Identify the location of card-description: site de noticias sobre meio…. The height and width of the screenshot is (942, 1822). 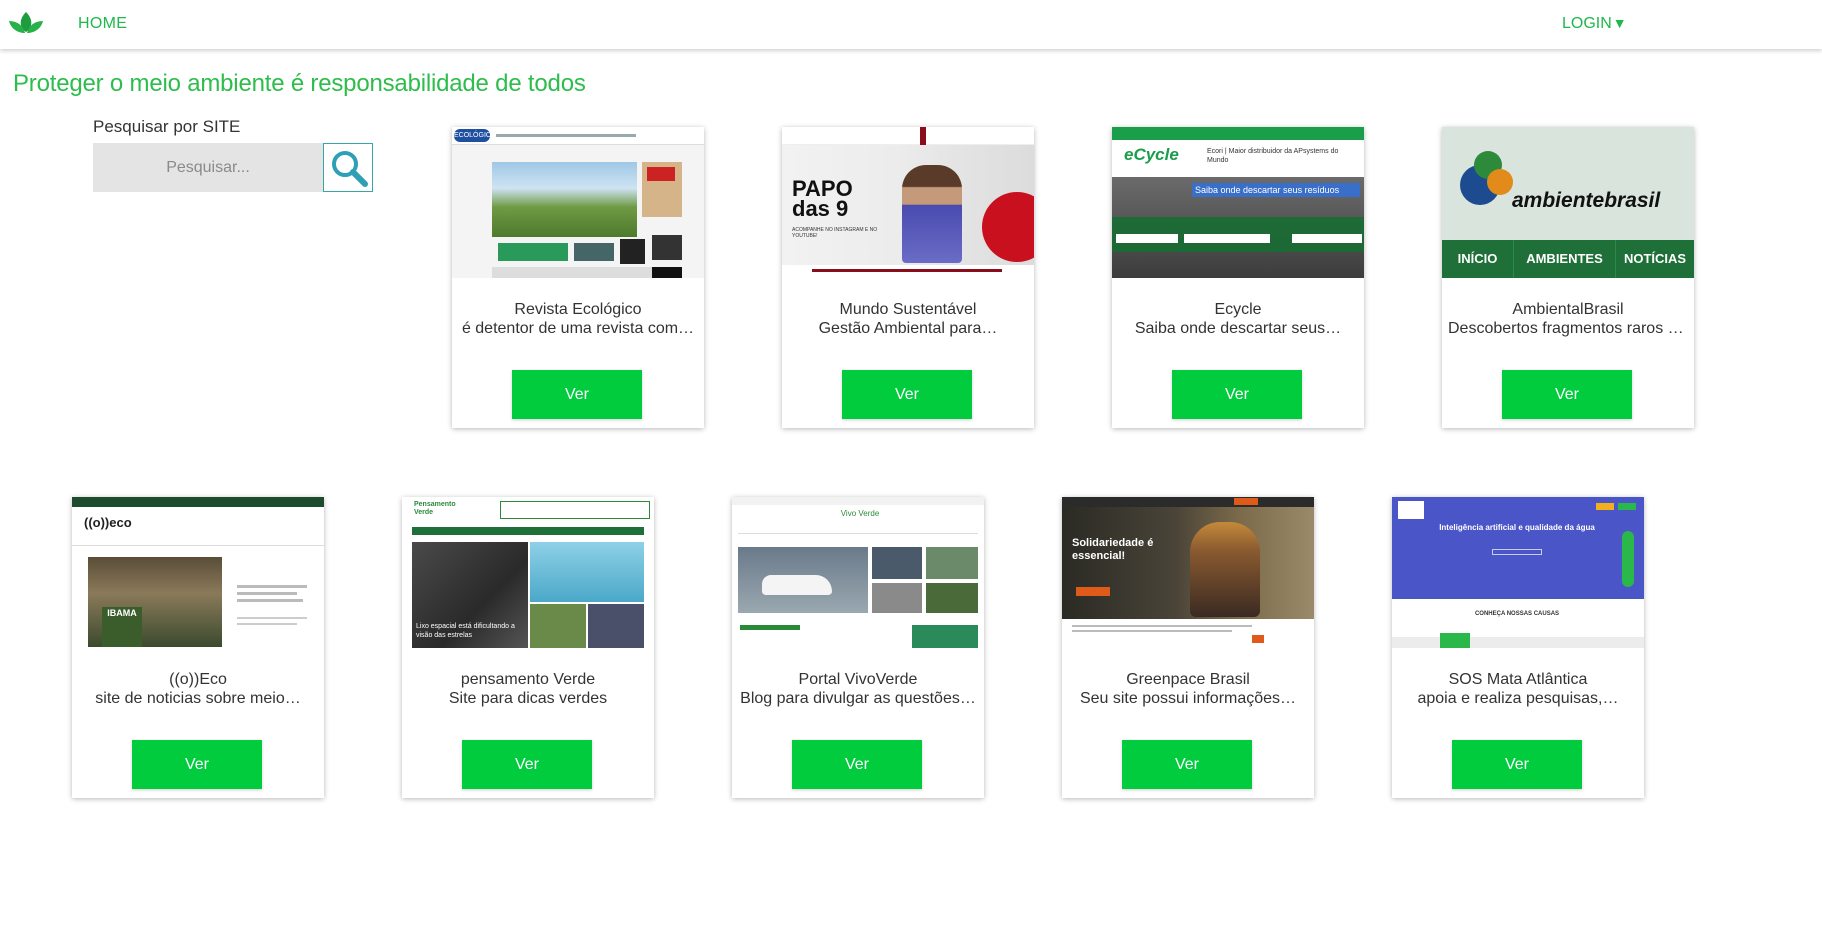
(198, 698).